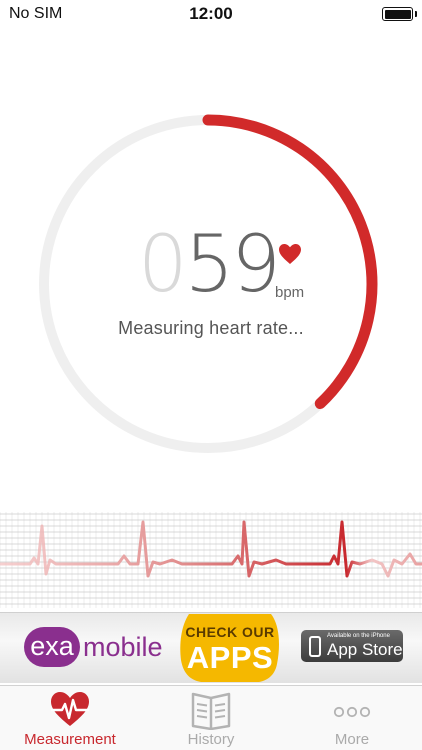  I want to click on book-icon, so click(211, 711).